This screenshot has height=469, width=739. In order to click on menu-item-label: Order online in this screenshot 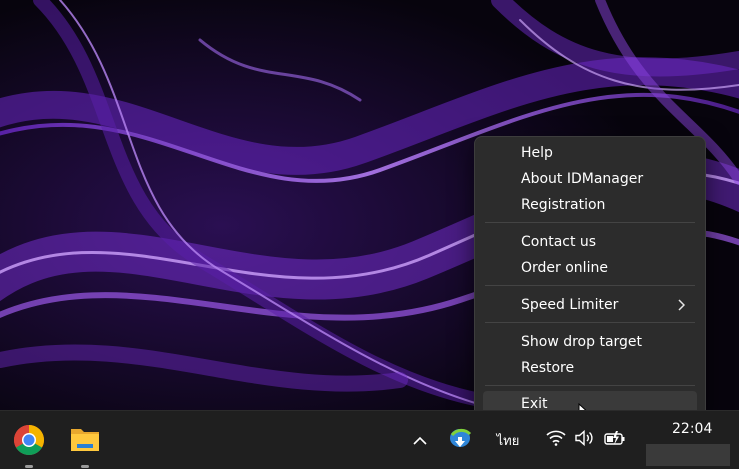, I will do `click(564, 268)`.